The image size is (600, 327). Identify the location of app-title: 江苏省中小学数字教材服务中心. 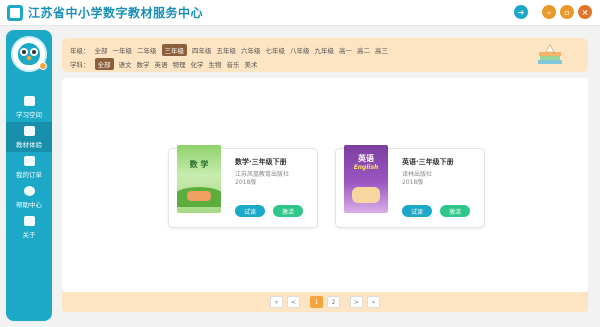
(116, 13).